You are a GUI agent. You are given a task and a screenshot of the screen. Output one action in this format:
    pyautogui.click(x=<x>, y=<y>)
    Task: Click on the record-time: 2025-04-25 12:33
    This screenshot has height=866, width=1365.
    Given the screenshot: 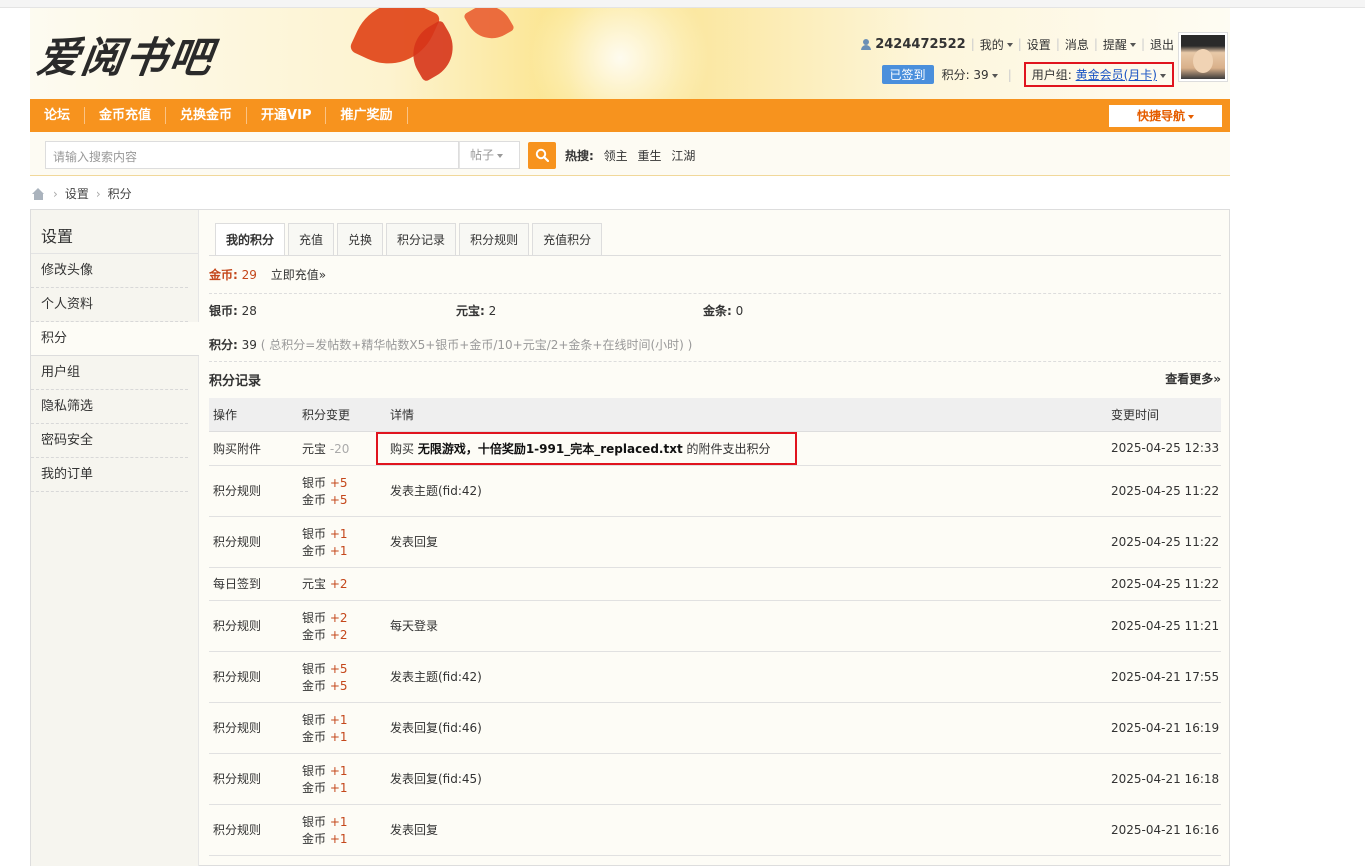 What is the action you would take?
    pyautogui.click(x=1164, y=448)
    